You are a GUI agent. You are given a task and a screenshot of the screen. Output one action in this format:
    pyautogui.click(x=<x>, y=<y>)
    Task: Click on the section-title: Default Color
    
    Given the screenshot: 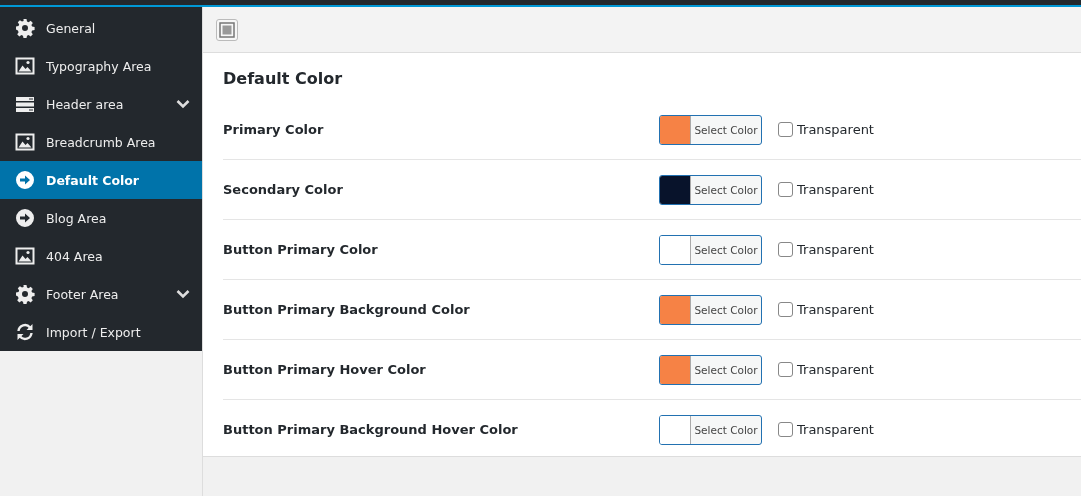 What is the action you would take?
    pyautogui.click(x=283, y=78)
    